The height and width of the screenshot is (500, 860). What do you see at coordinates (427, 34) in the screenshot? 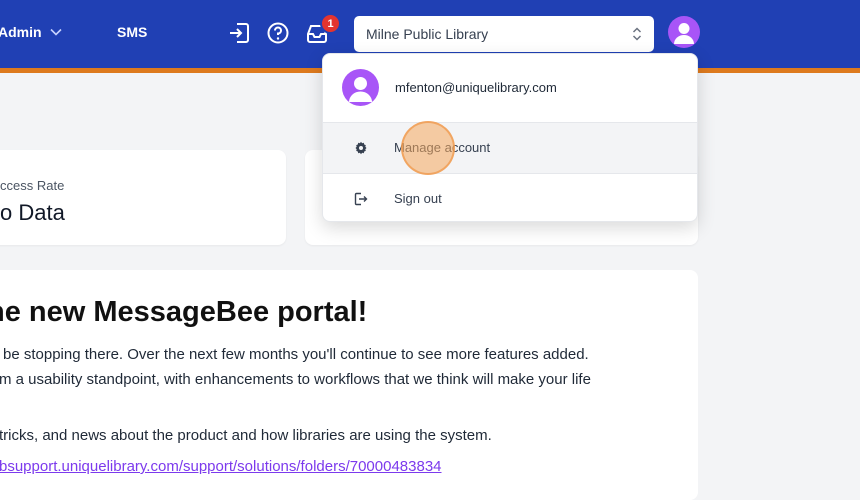
I see `library-select-value: Milne Public Library` at bounding box center [427, 34].